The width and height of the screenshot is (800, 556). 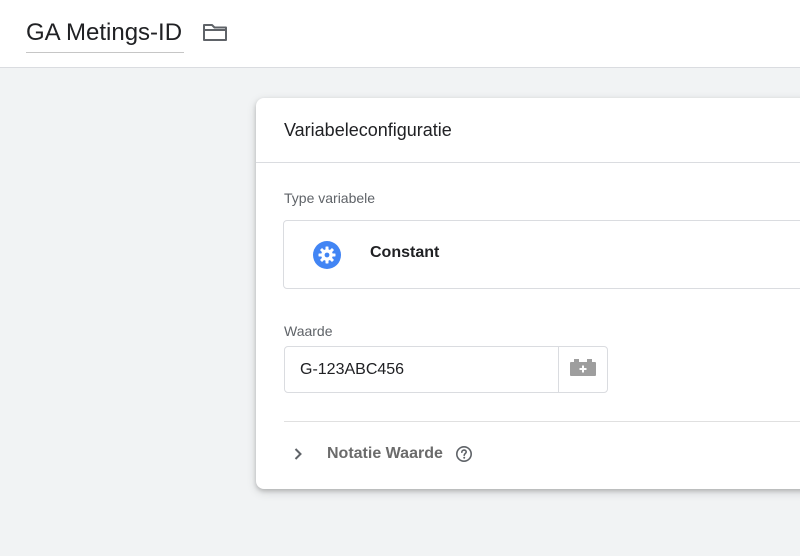 I want to click on insert-variable-button, so click(x=583, y=369).